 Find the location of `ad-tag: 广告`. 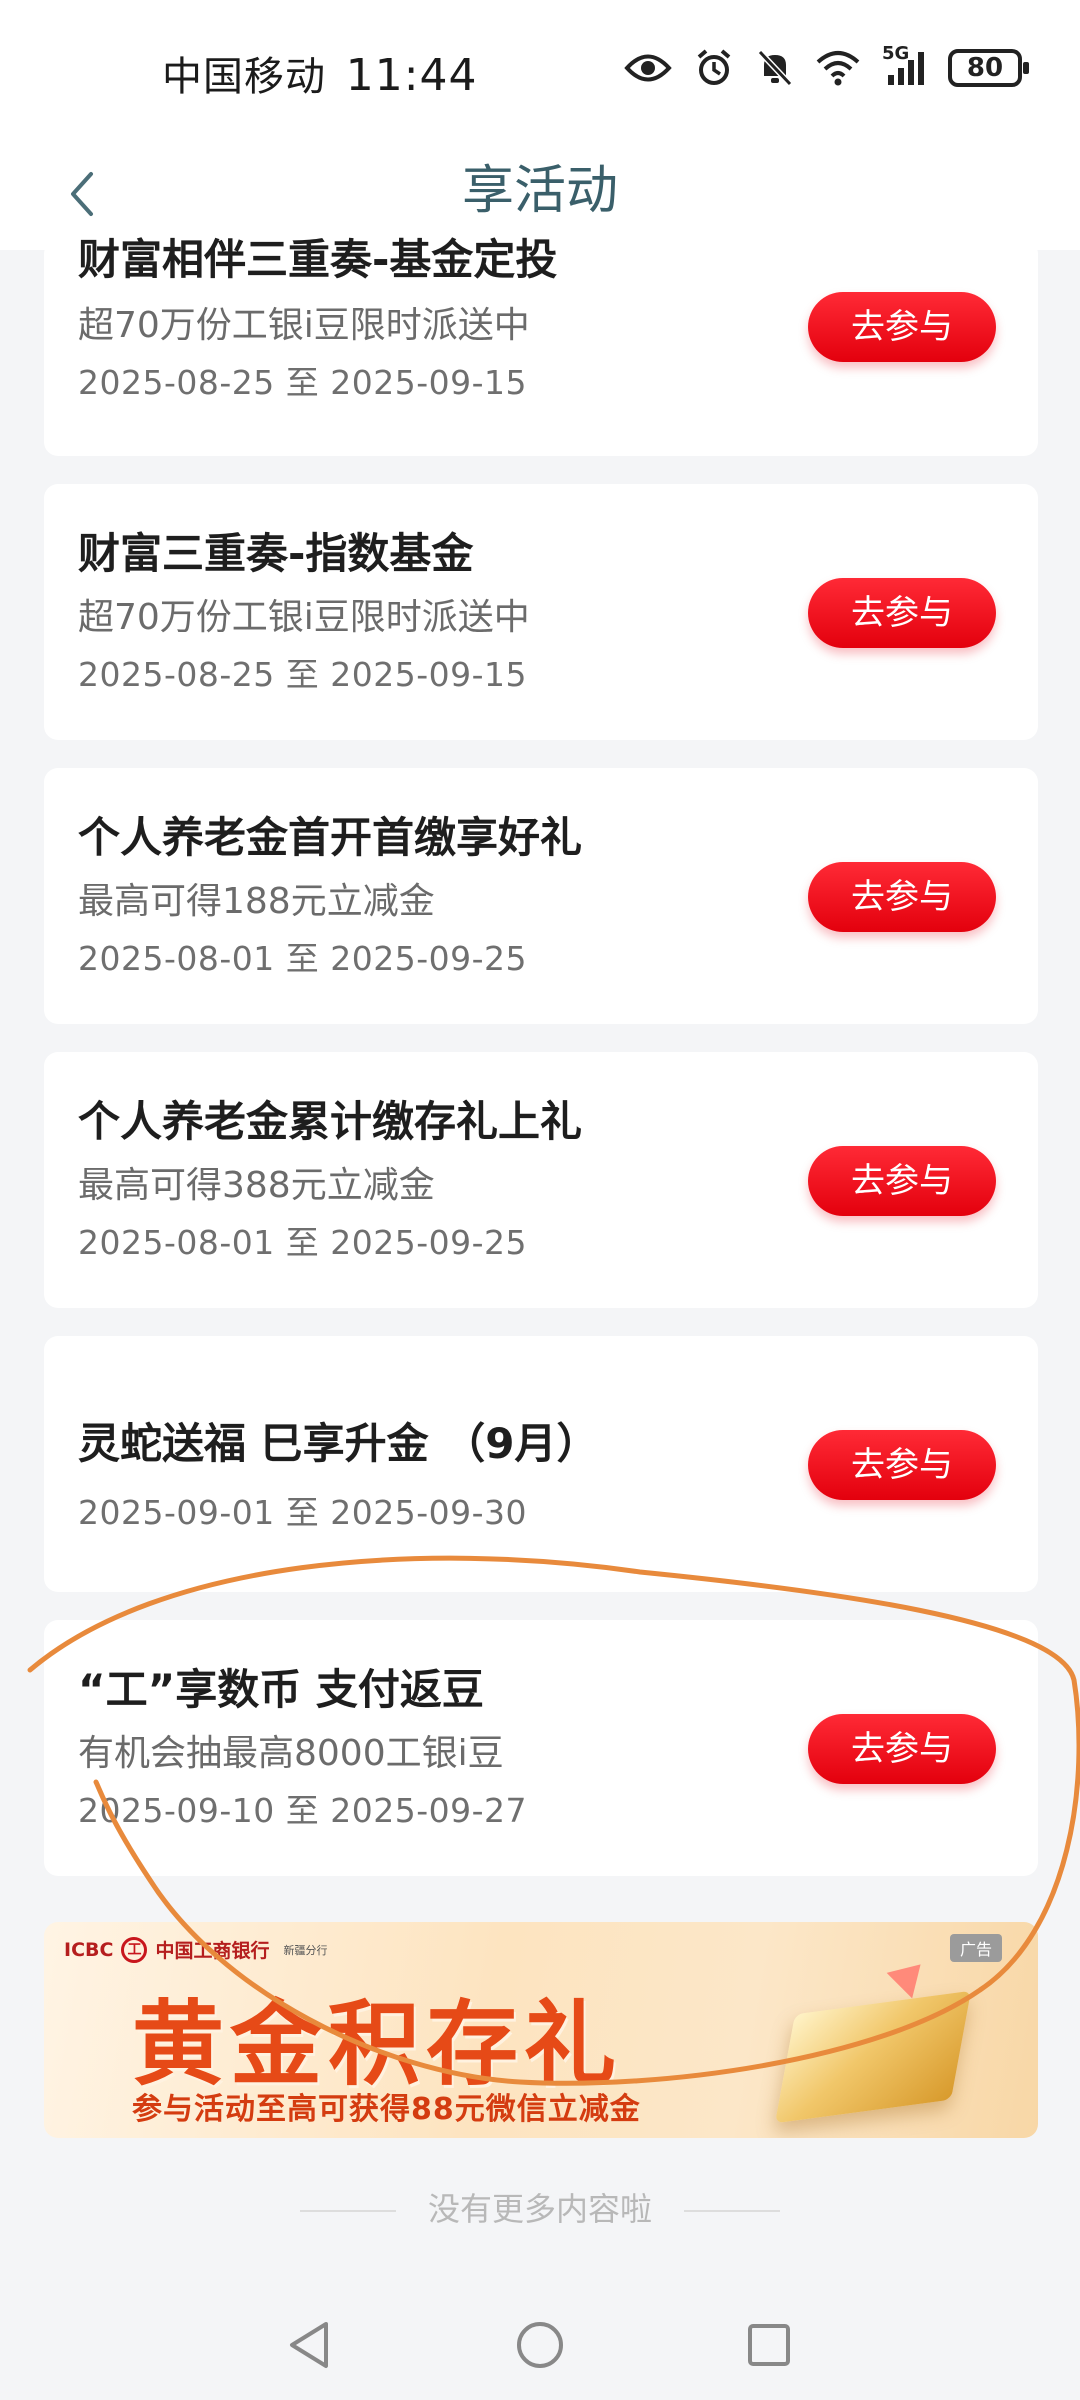

ad-tag: 广告 is located at coordinates (975, 1948).